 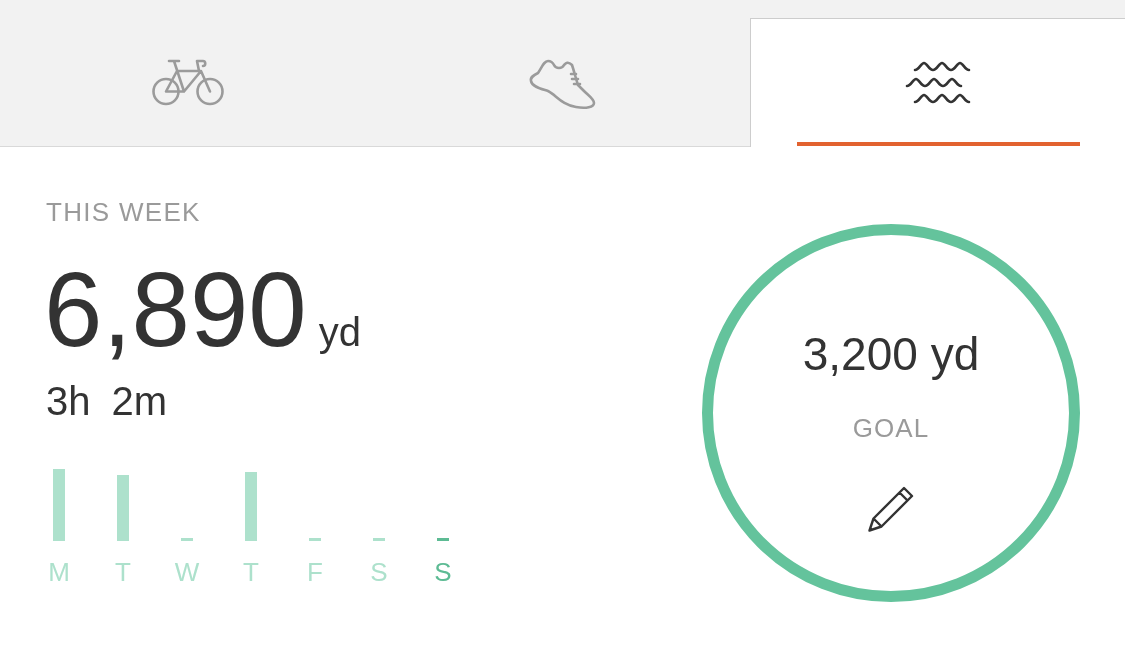 What do you see at coordinates (891, 509) in the screenshot?
I see `pencil-icon` at bounding box center [891, 509].